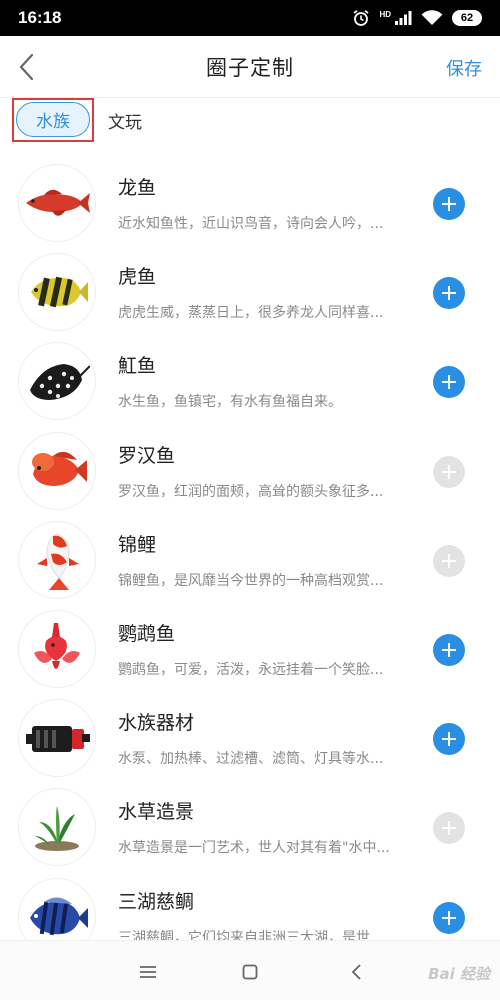  I want to click on category-tabs: 水族 文玩, so click(250, 123).